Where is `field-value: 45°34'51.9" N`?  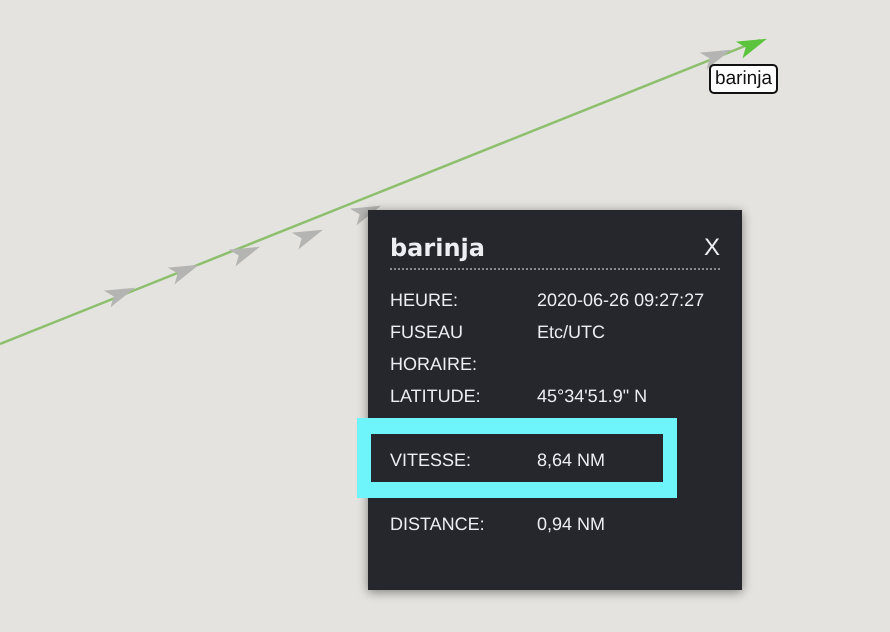
field-value: 45°34'51.9" N is located at coordinates (592, 396).